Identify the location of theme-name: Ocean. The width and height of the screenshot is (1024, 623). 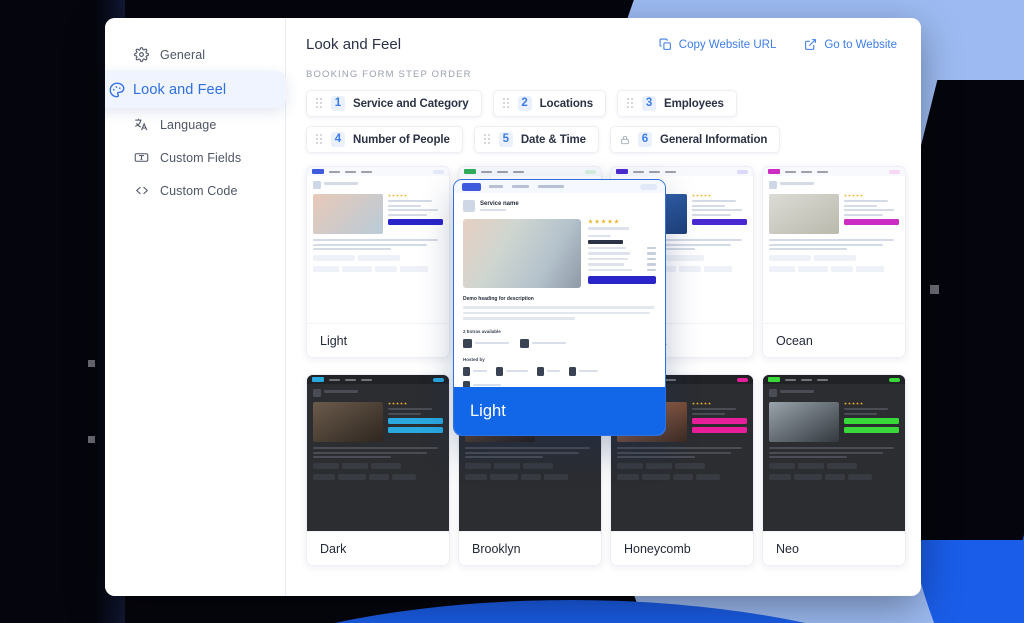
(834, 340).